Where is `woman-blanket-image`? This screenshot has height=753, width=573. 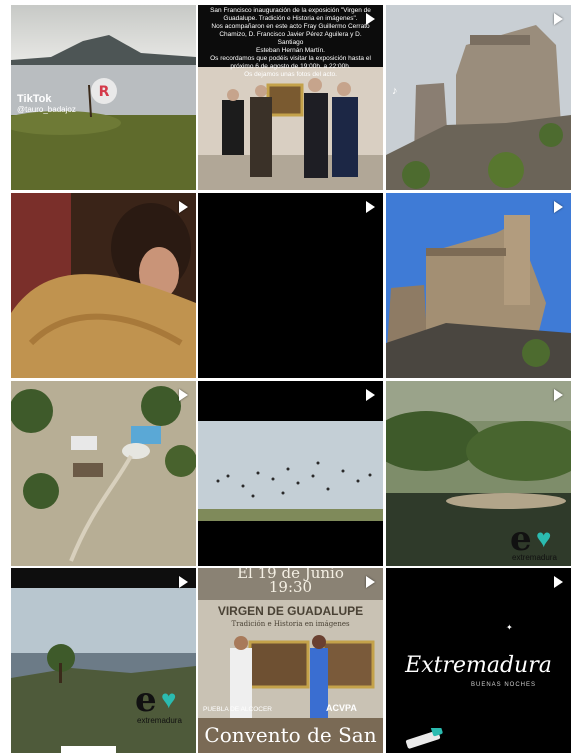 woman-blanket-image is located at coordinates (103, 285).